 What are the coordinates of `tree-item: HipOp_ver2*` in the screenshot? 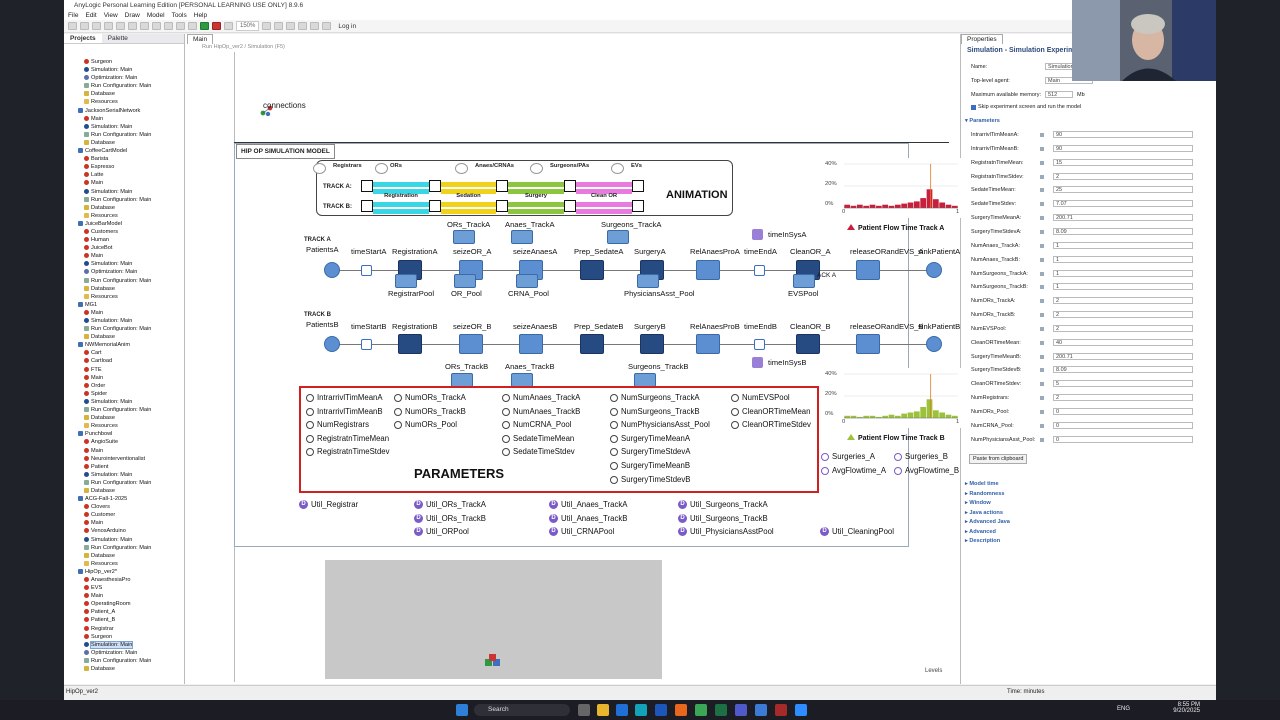 It's located at (124, 572).